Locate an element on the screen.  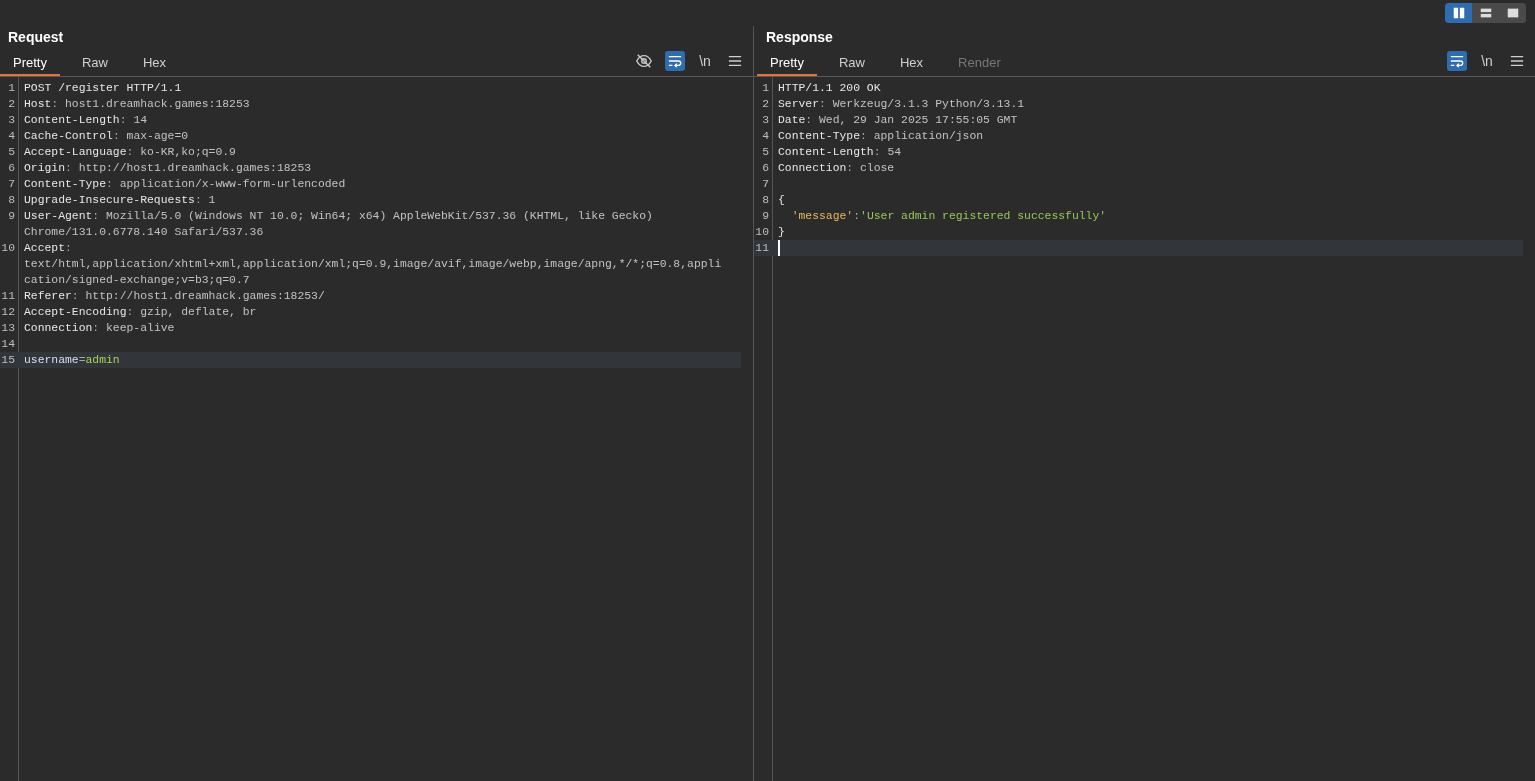
code-line: Referer: http://host1.dreamhack.games:18253/ is located at coordinates (174, 296).